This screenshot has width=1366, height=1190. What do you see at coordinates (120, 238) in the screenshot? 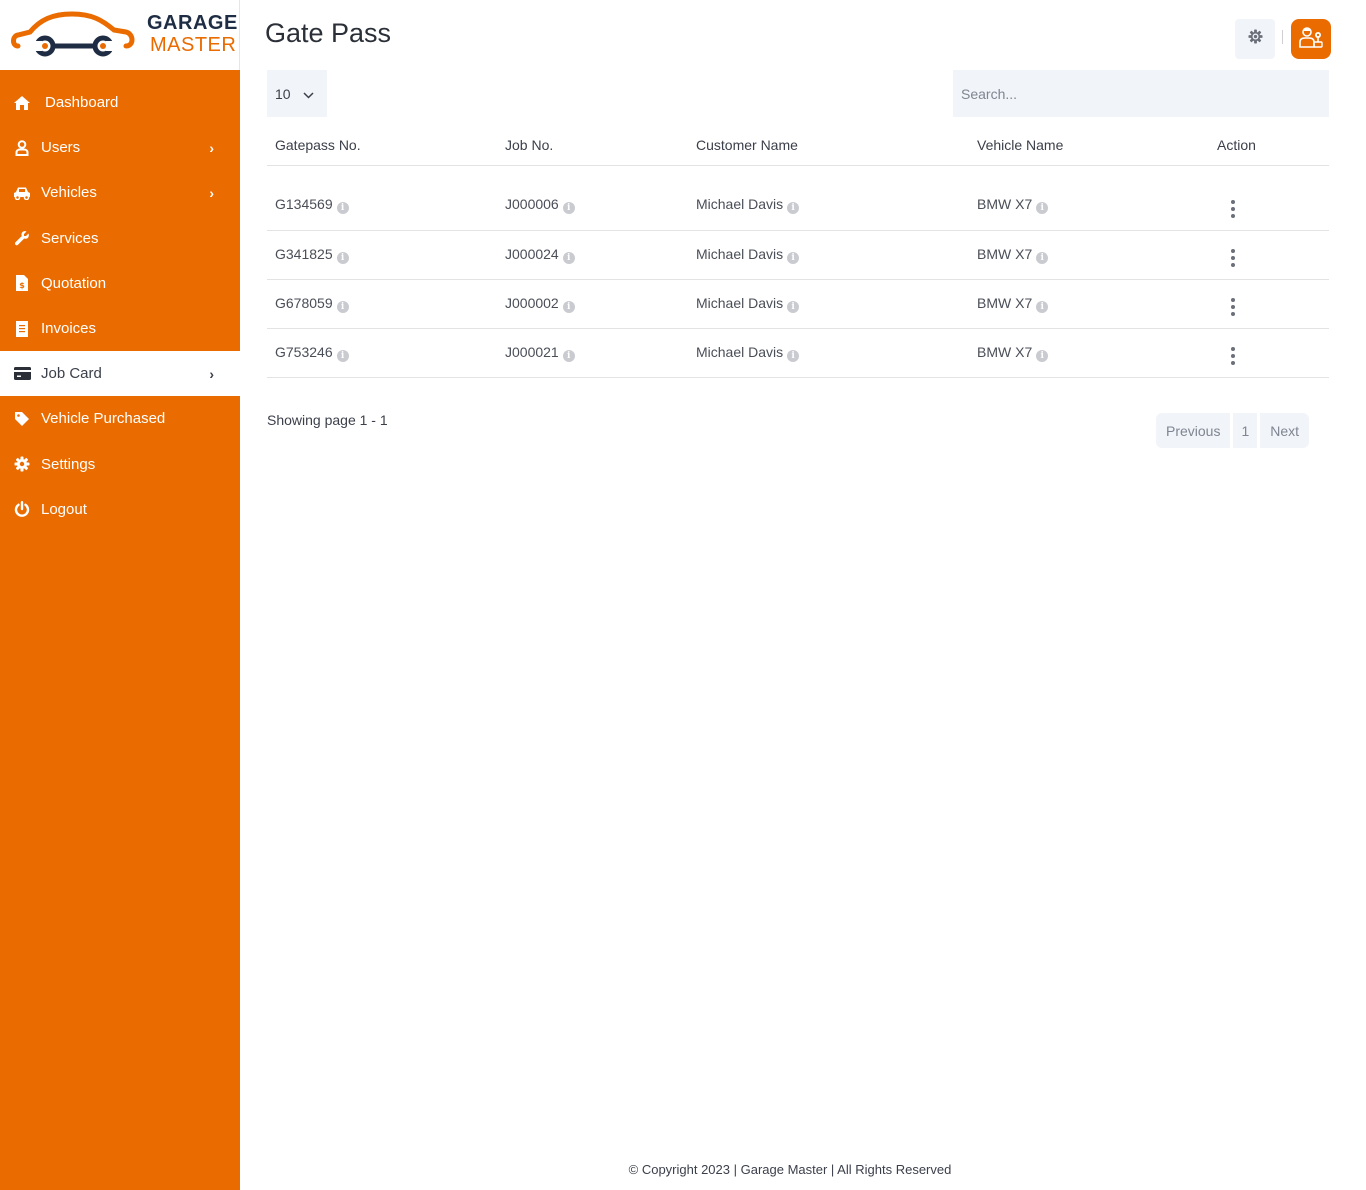
I see `sidebar-item-services: Services` at bounding box center [120, 238].